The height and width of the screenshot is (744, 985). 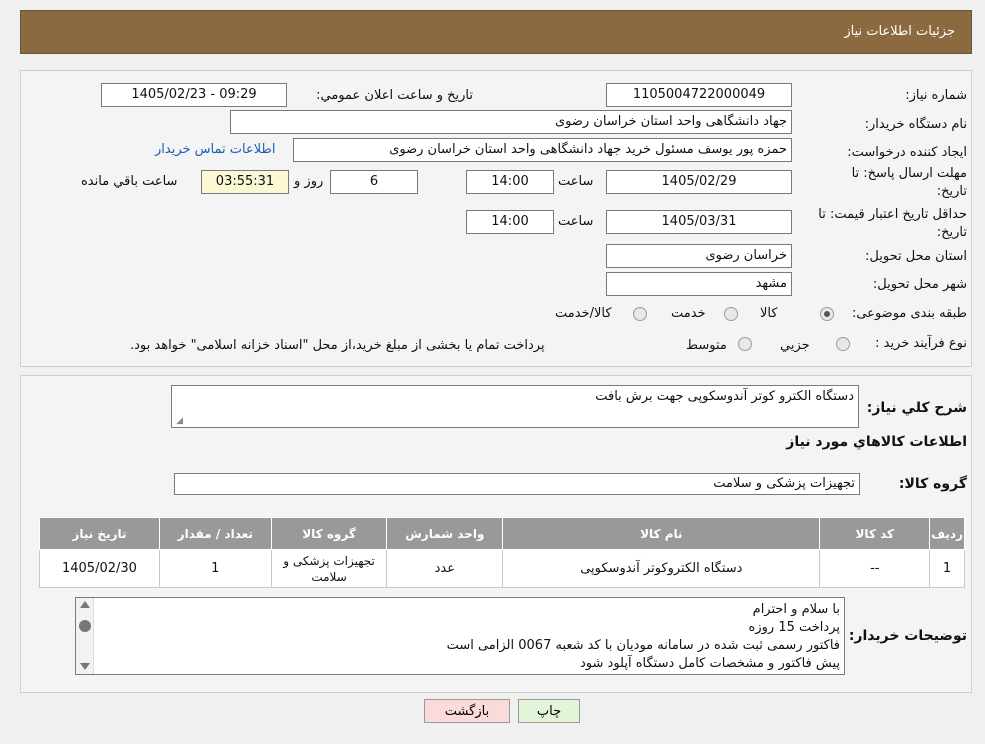 What do you see at coordinates (576, 181) in the screenshot?
I see `deadline-time-label: ساعت` at bounding box center [576, 181].